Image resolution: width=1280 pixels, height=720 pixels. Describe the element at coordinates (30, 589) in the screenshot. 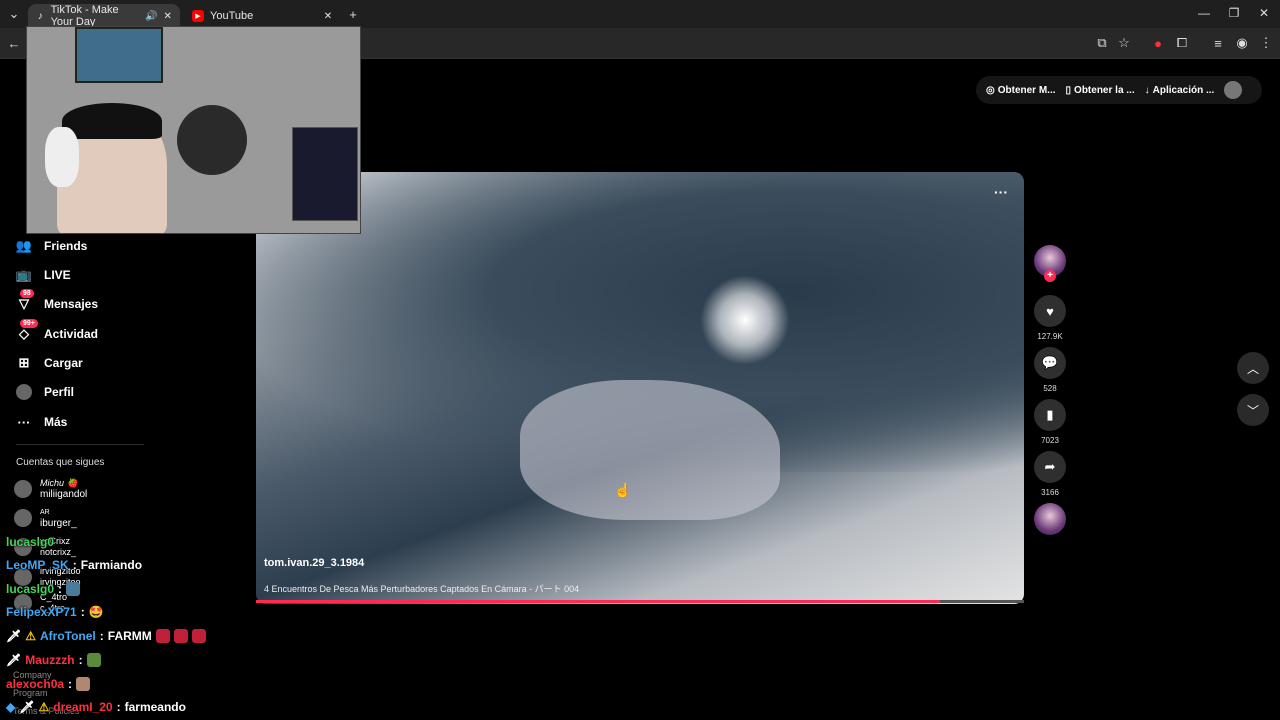

I see `chat-username: lucaslg0` at that location.